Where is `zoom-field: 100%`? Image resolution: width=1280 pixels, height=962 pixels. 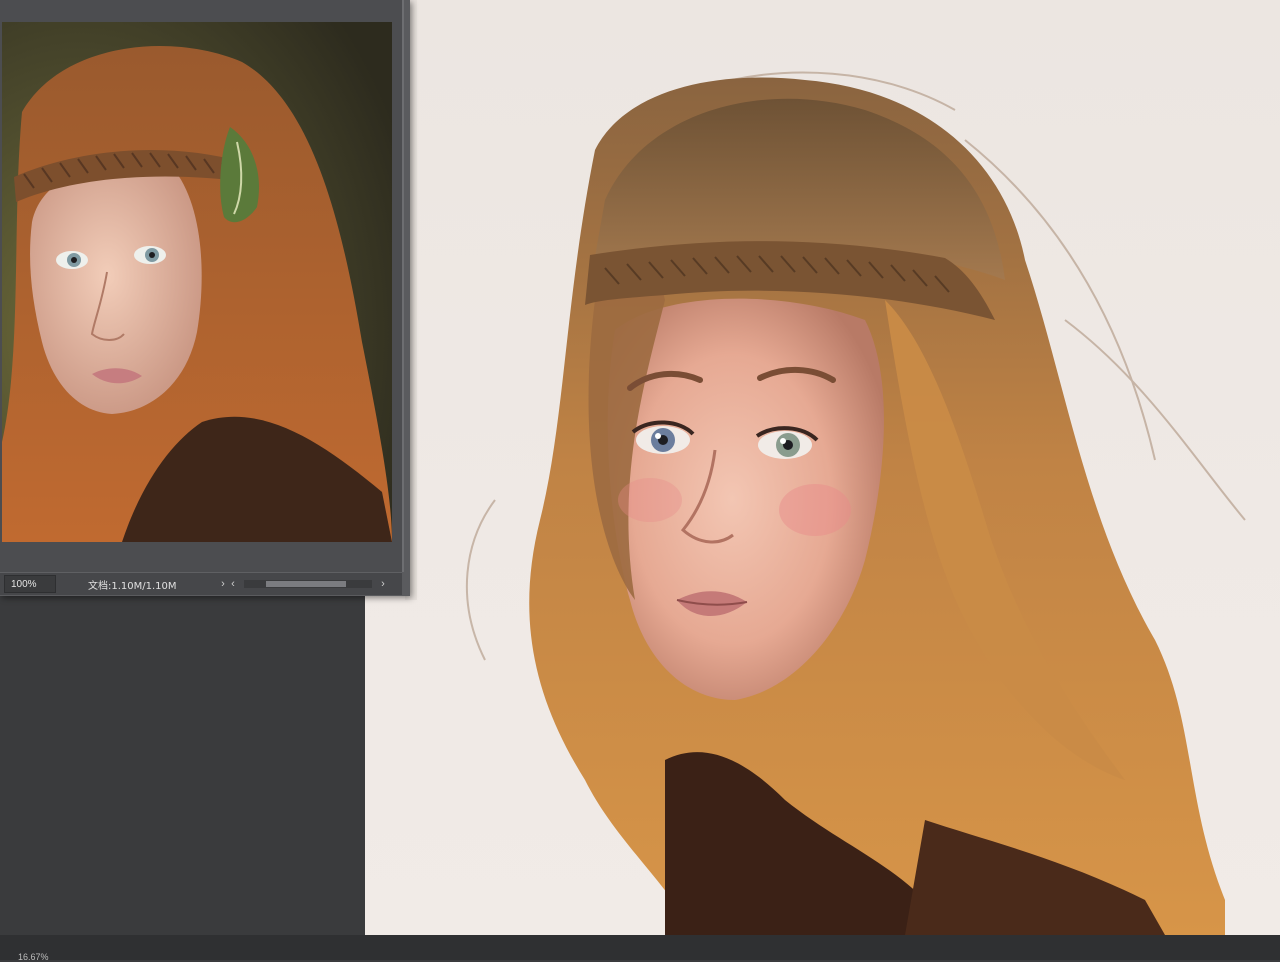
zoom-field: 100% is located at coordinates (30, 584).